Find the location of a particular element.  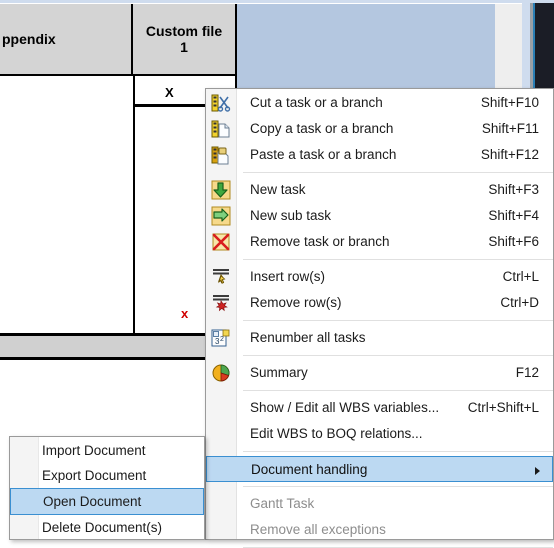

submenu-item-delete-doc: Delete Document(s) is located at coordinates (107, 527).